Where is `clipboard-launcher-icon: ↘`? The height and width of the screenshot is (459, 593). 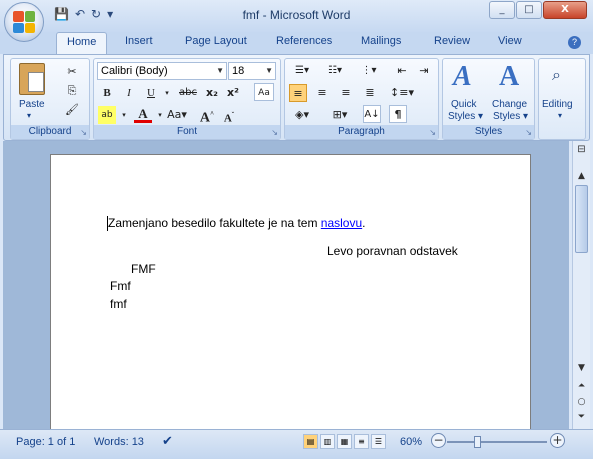
clipboard-launcher-icon: ↘ is located at coordinates (83, 132).